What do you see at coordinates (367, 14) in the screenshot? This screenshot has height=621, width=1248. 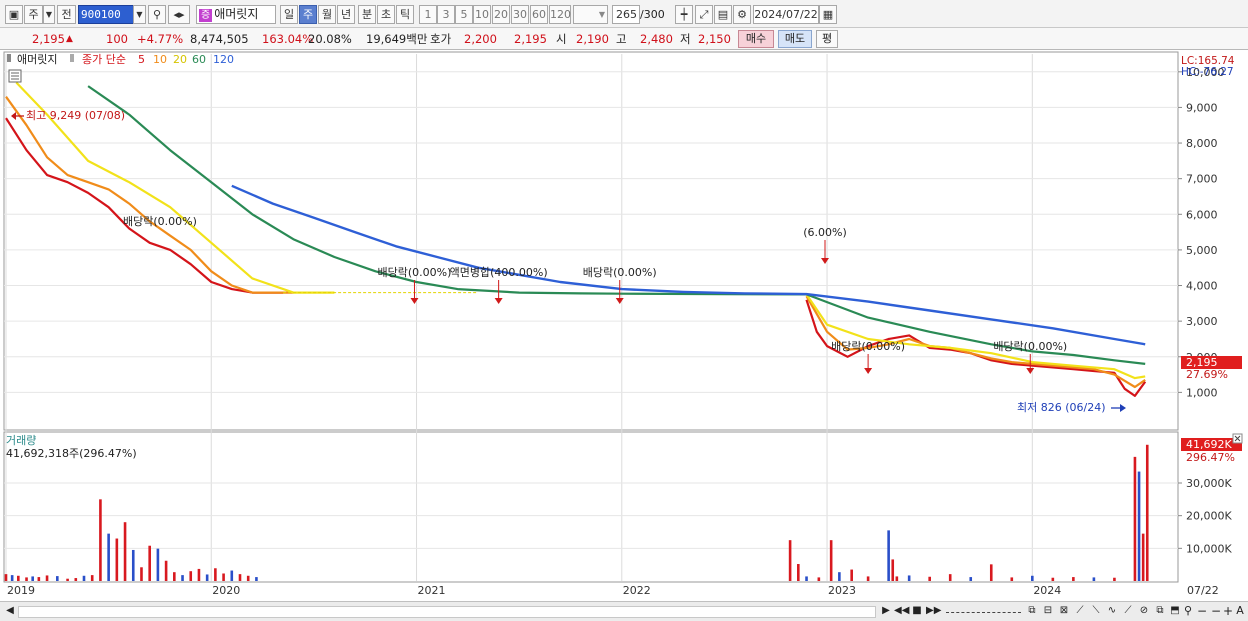 I see `period-minute: 분` at bounding box center [367, 14].